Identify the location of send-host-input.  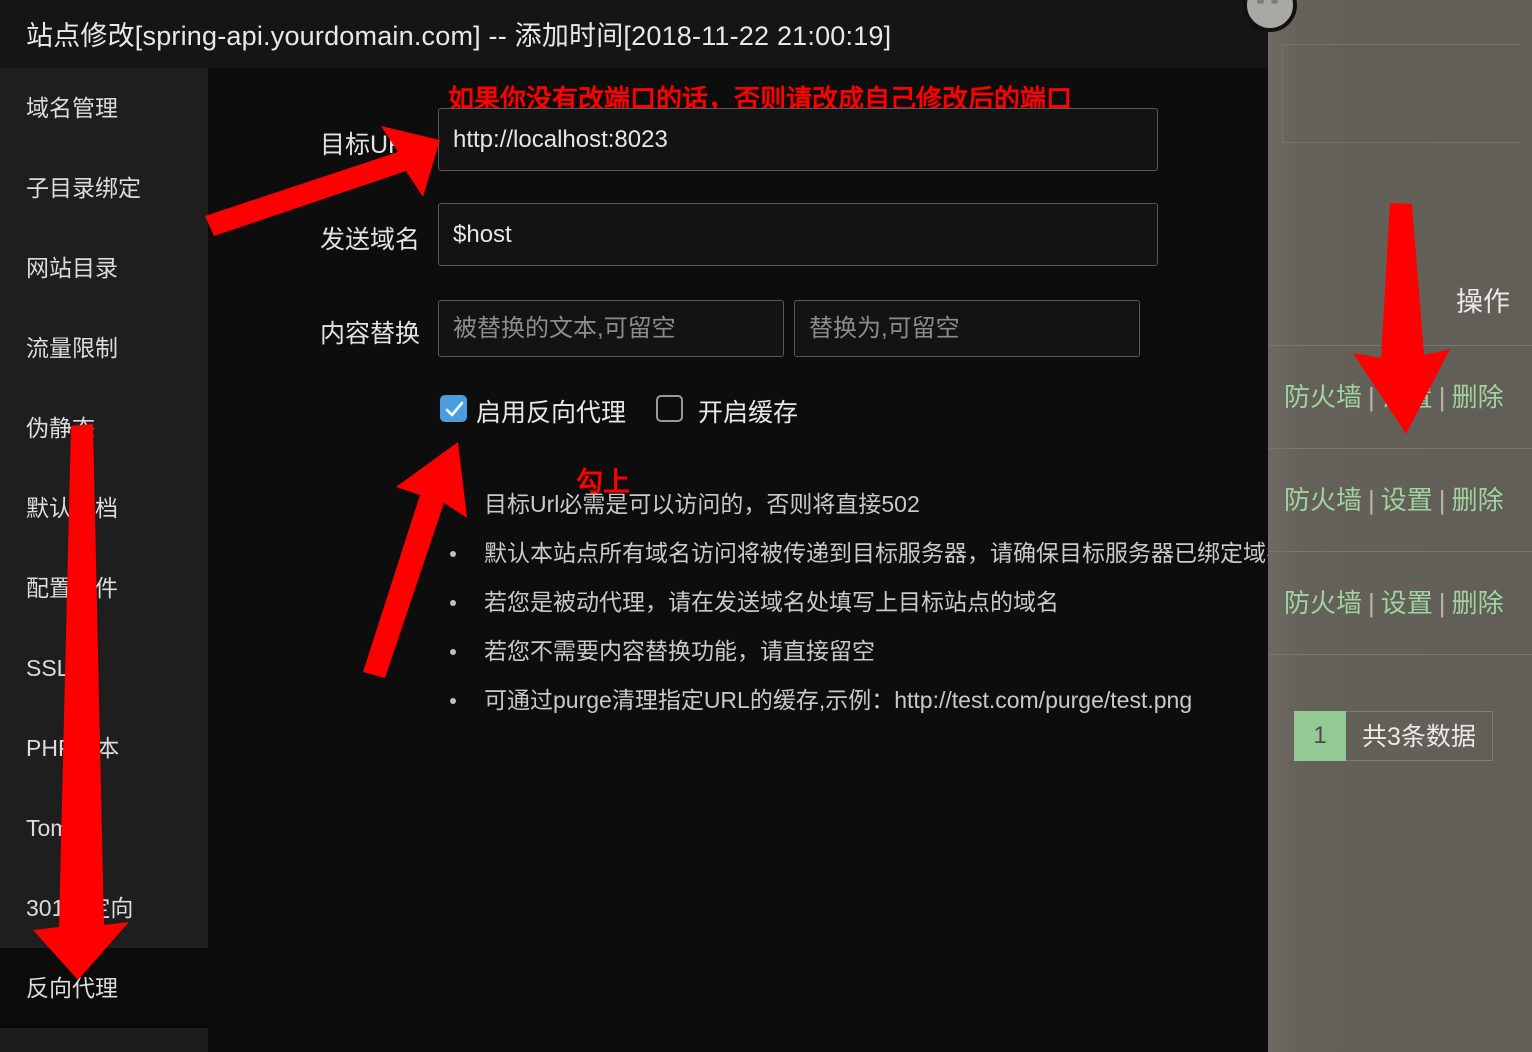
(798, 234).